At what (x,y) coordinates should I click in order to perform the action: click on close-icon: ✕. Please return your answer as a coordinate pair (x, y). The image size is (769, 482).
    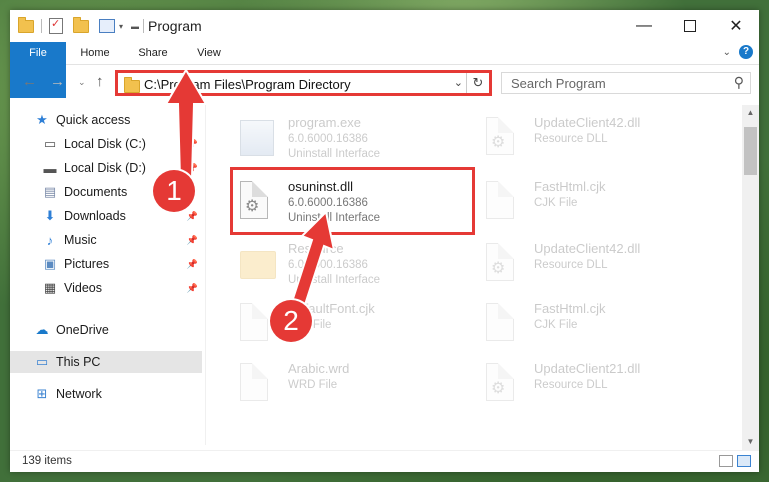
    Looking at the image, I should click on (736, 26).